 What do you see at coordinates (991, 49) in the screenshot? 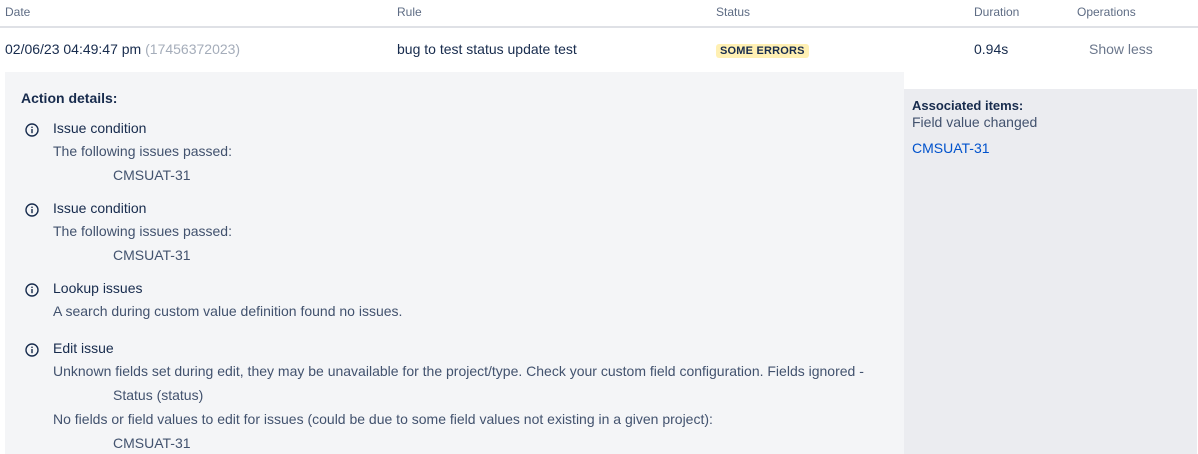
I see `row-duration: 0.94s` at bounding box center [991, 49].